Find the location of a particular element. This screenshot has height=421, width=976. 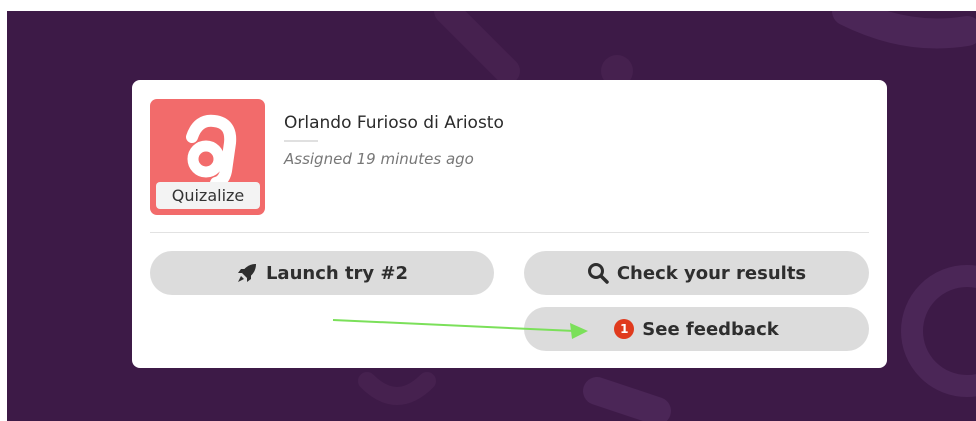

see-feedback-button: 1 See feedback is located at coordinates (696, 329).